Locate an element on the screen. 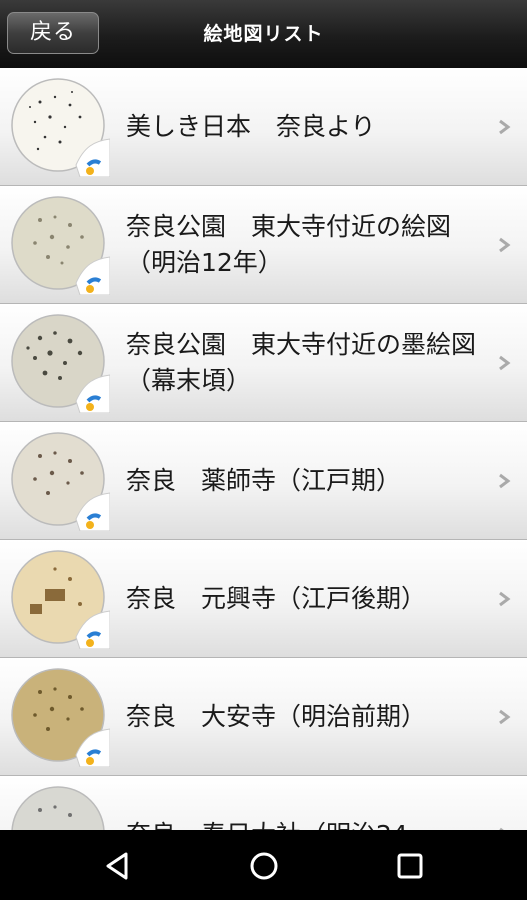 This screenshot has width=527, height=900. list-item: 奈良 元興寺（江戸後期） is located at coordinates (263, 599).